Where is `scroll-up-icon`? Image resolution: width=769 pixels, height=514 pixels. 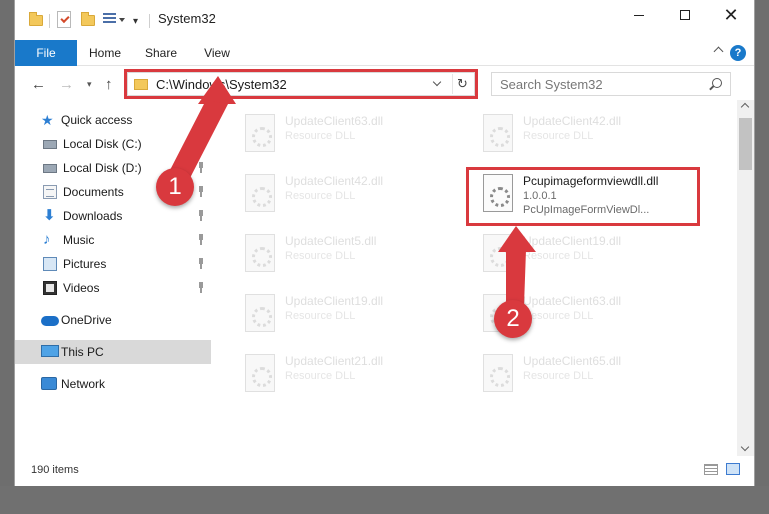
scroll-up-icon is located at coordinates (745, 107).